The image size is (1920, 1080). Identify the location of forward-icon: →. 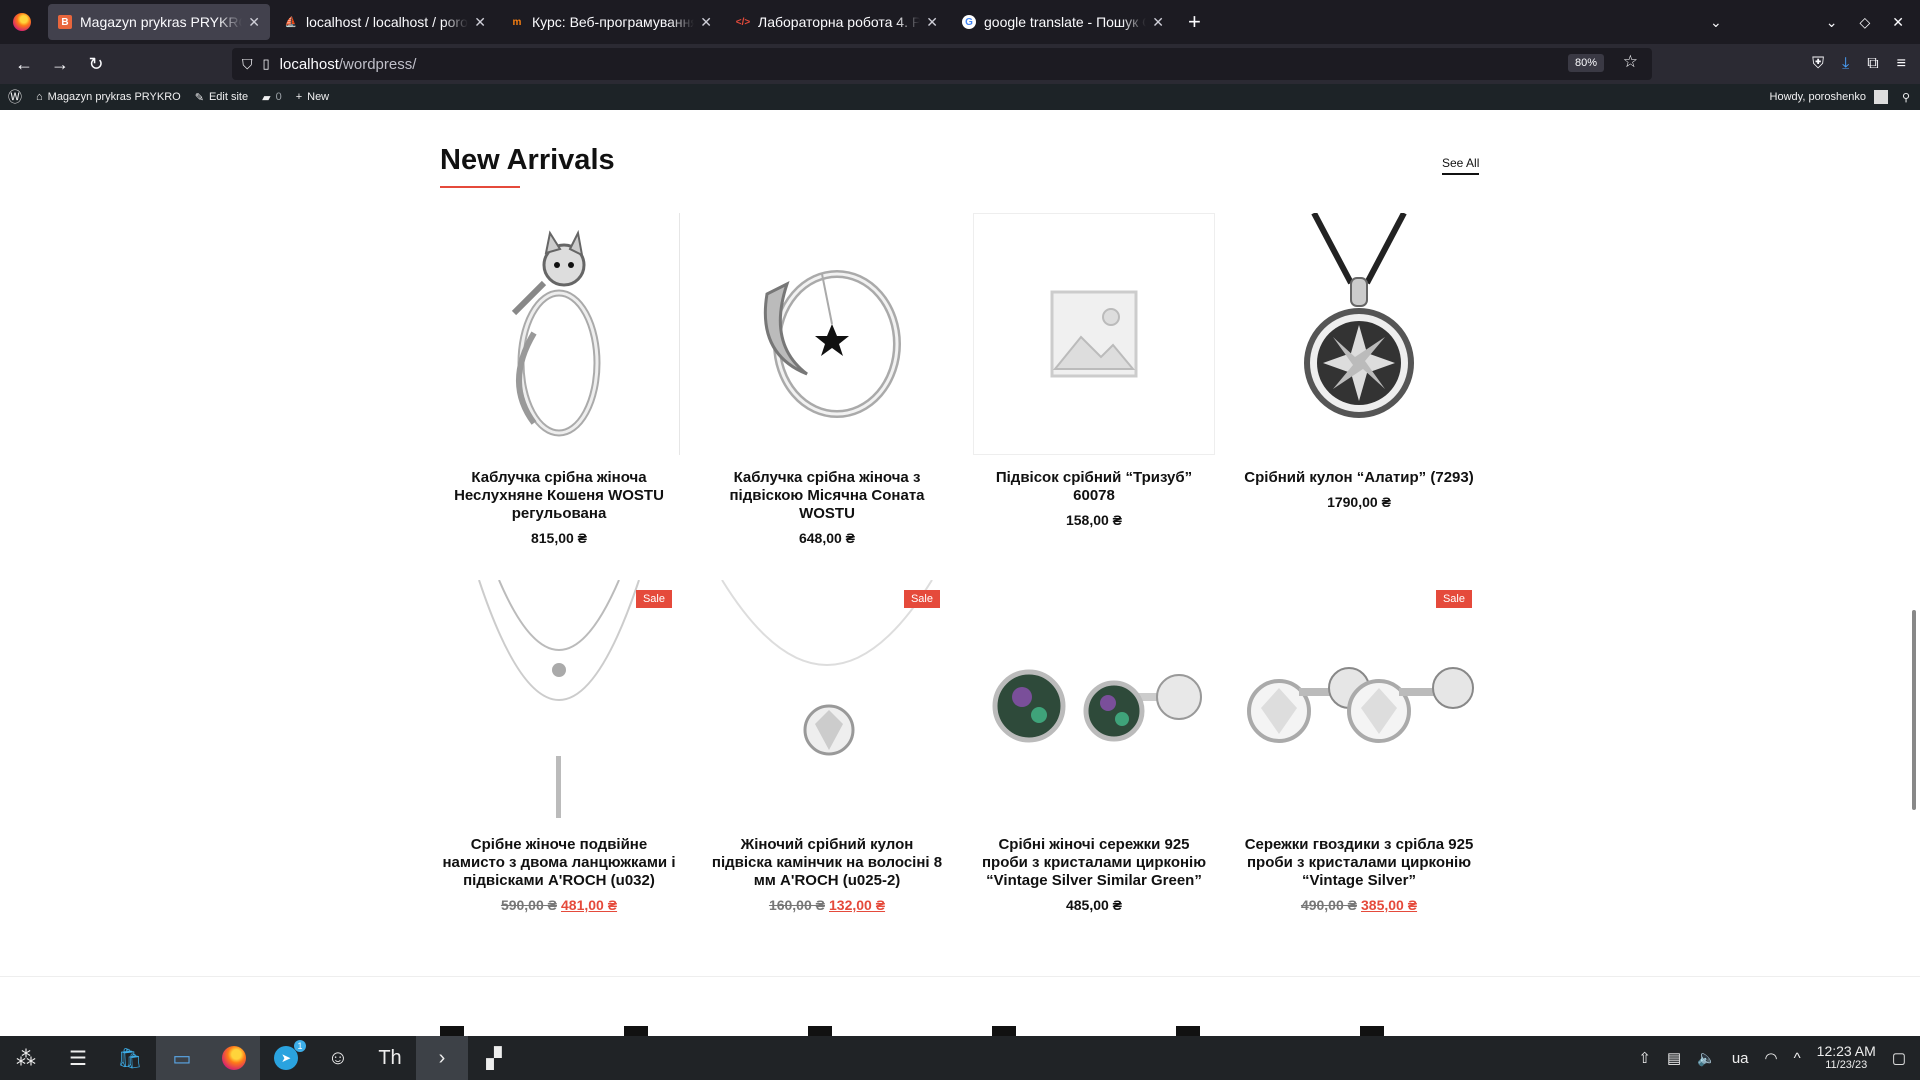
(60, 64).